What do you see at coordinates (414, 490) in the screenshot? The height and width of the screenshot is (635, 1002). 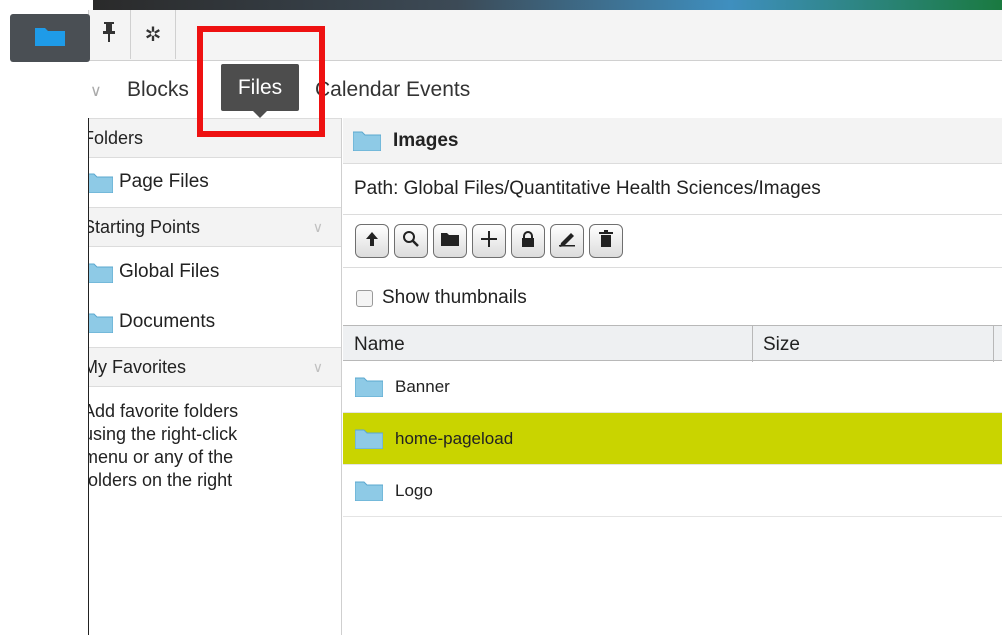 I see `file-name: Logo` at bounding box center [414, 490].